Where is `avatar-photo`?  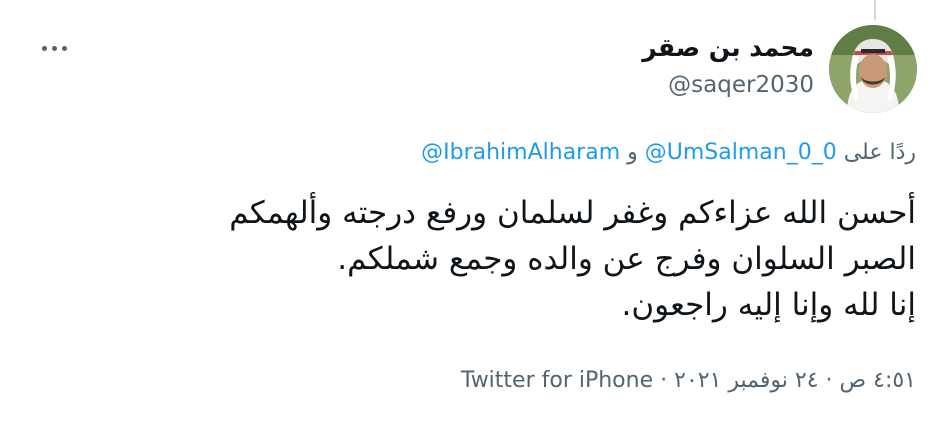 avatar-photo is located at coordinates (873, 69).